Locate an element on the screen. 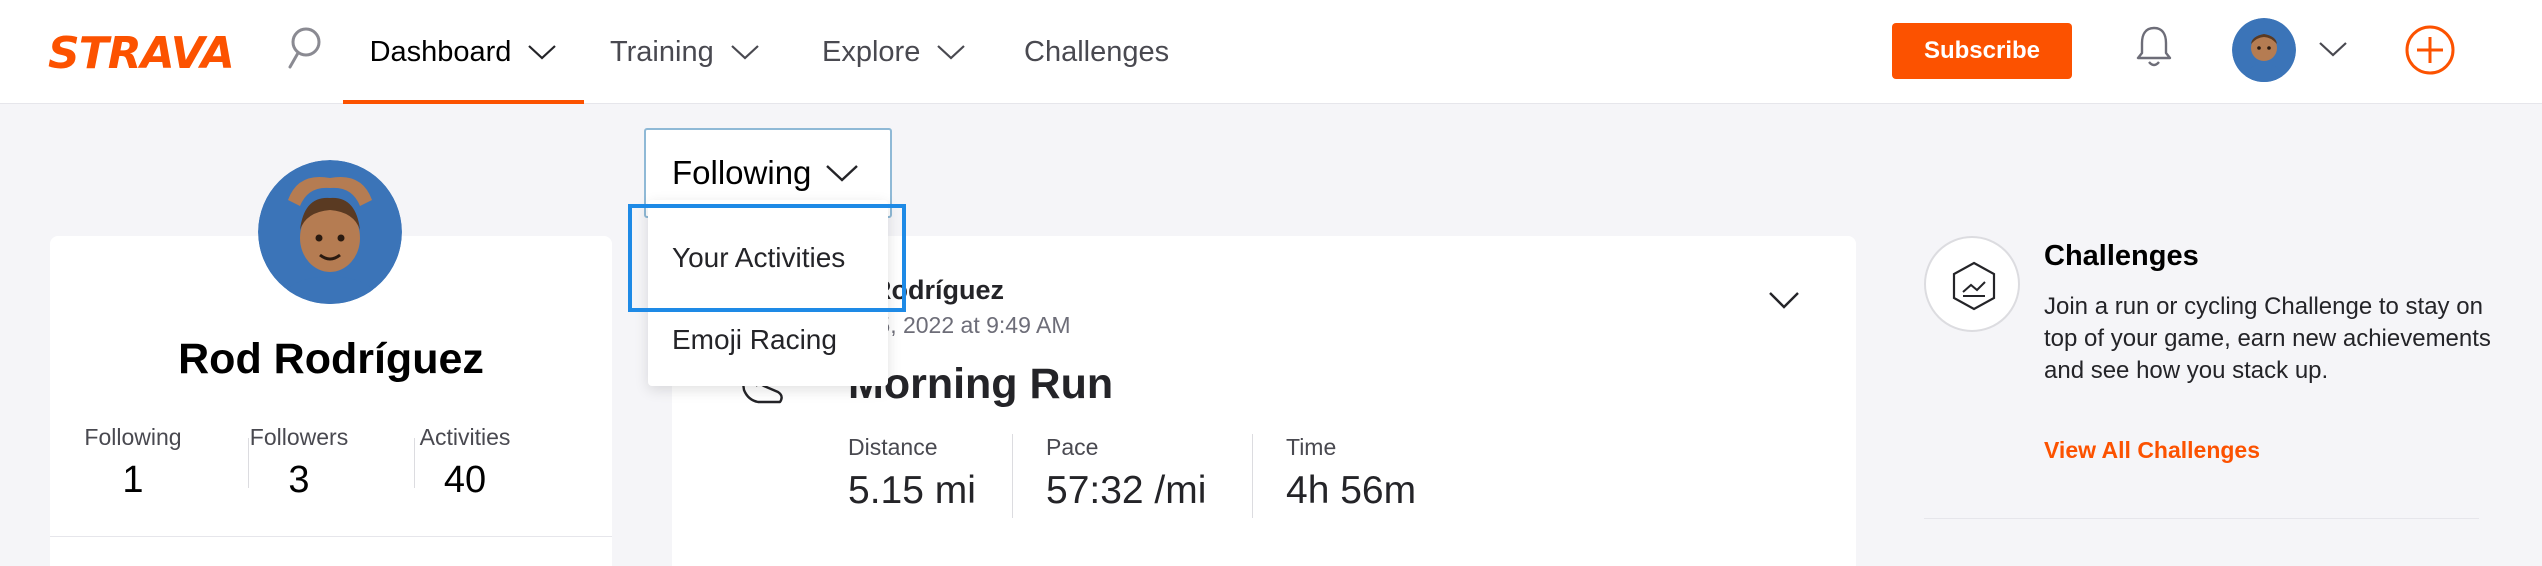  stat-label: Activities is located at coordinates (465, 437).